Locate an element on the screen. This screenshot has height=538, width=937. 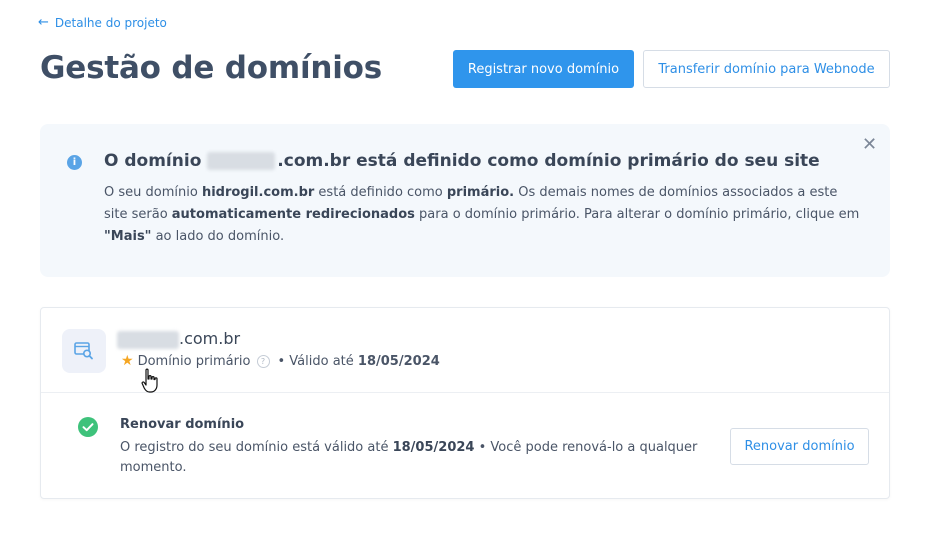
renew-date: 18/05/2024 is located at coordinates (433, 447).